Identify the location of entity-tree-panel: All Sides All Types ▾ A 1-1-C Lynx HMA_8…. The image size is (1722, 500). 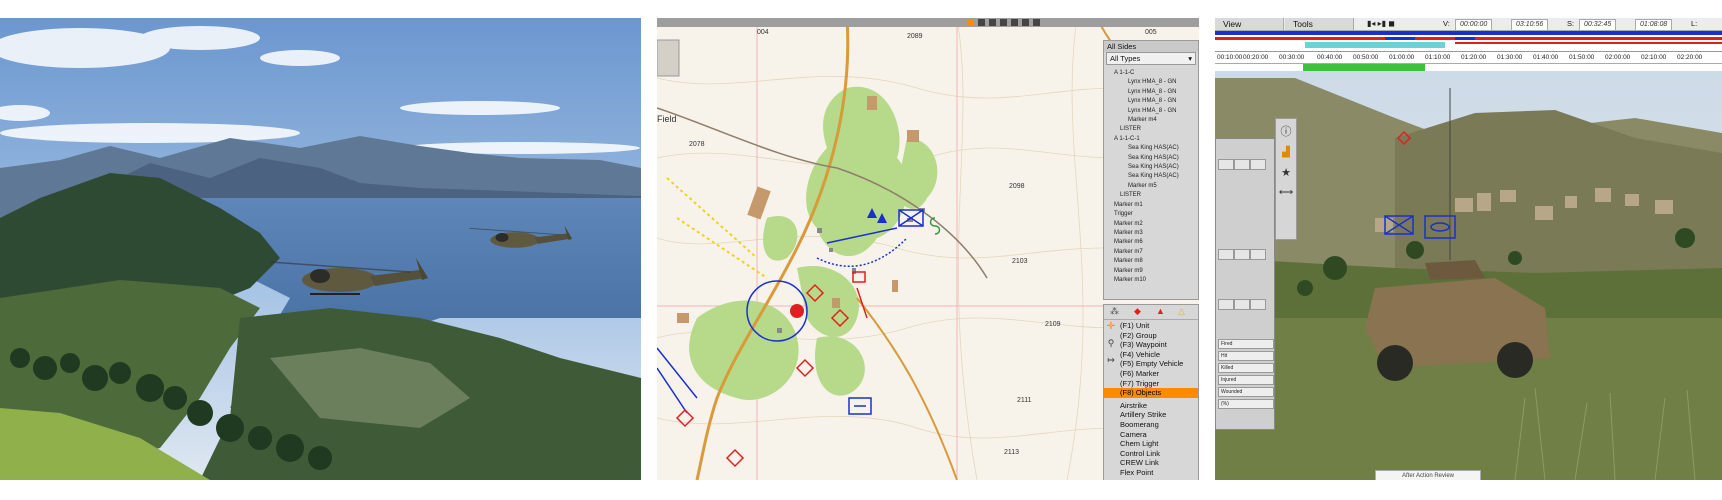
(1151, 170).